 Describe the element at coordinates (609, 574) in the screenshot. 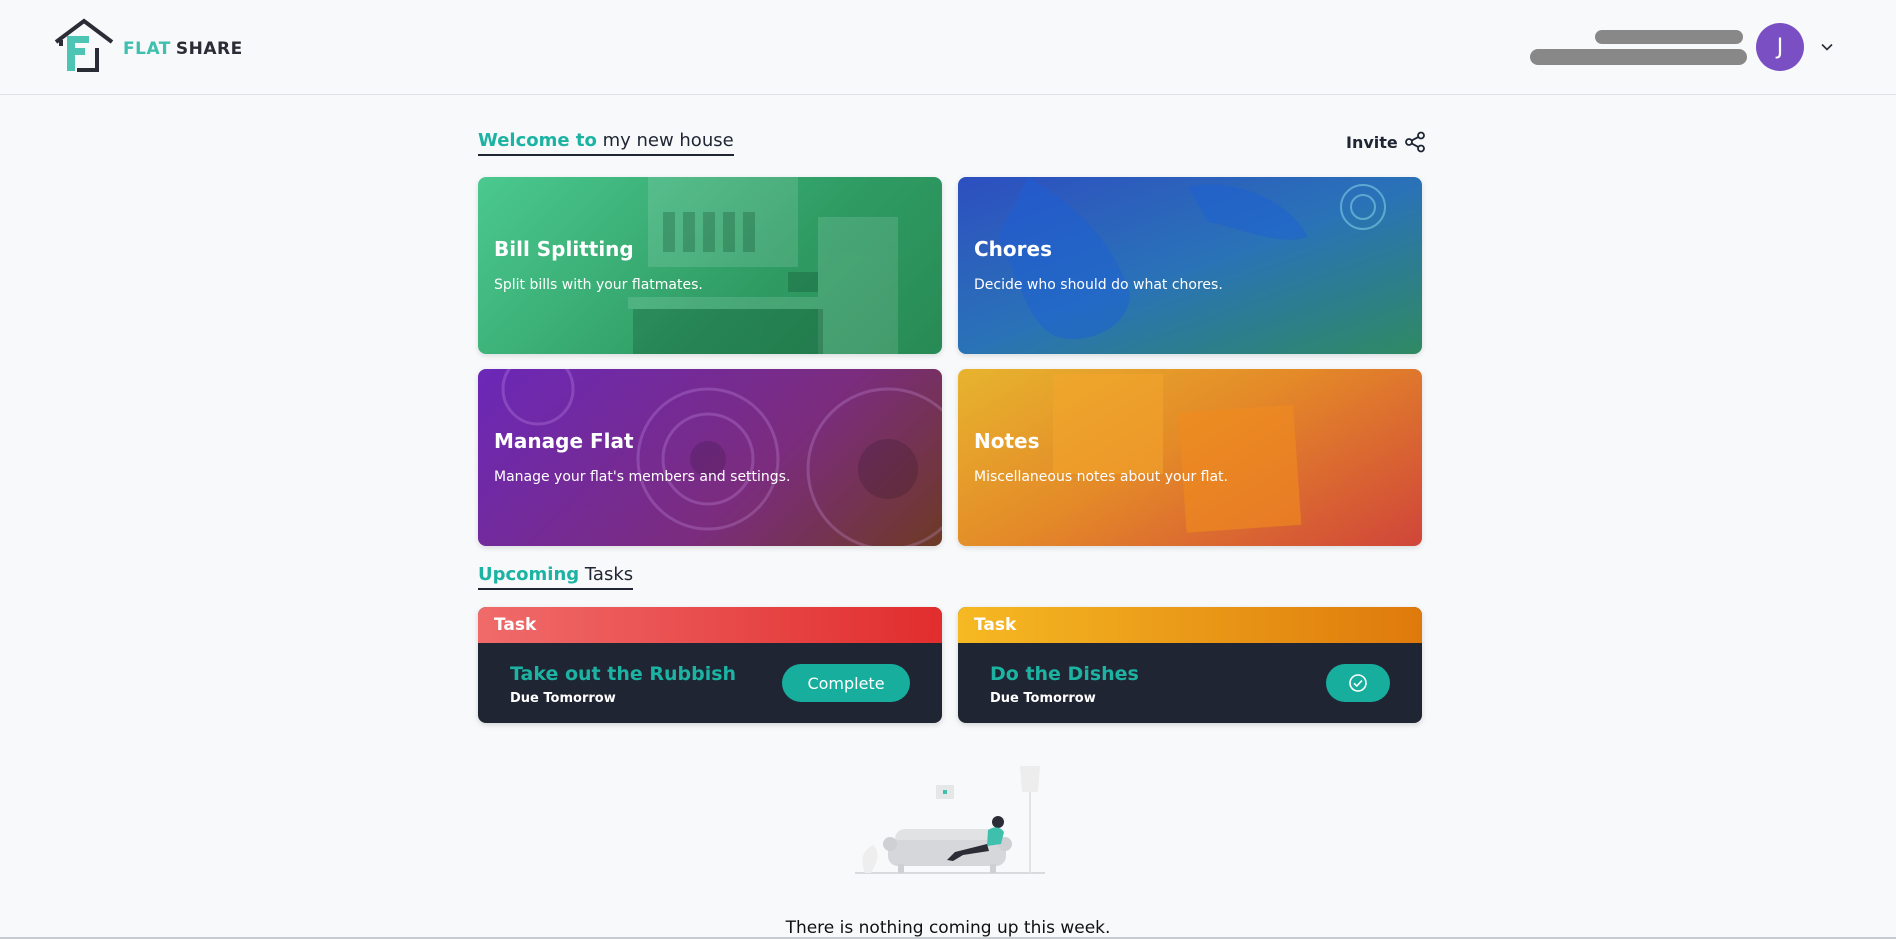

I see `upcoming-rest: Tasks` at that location.